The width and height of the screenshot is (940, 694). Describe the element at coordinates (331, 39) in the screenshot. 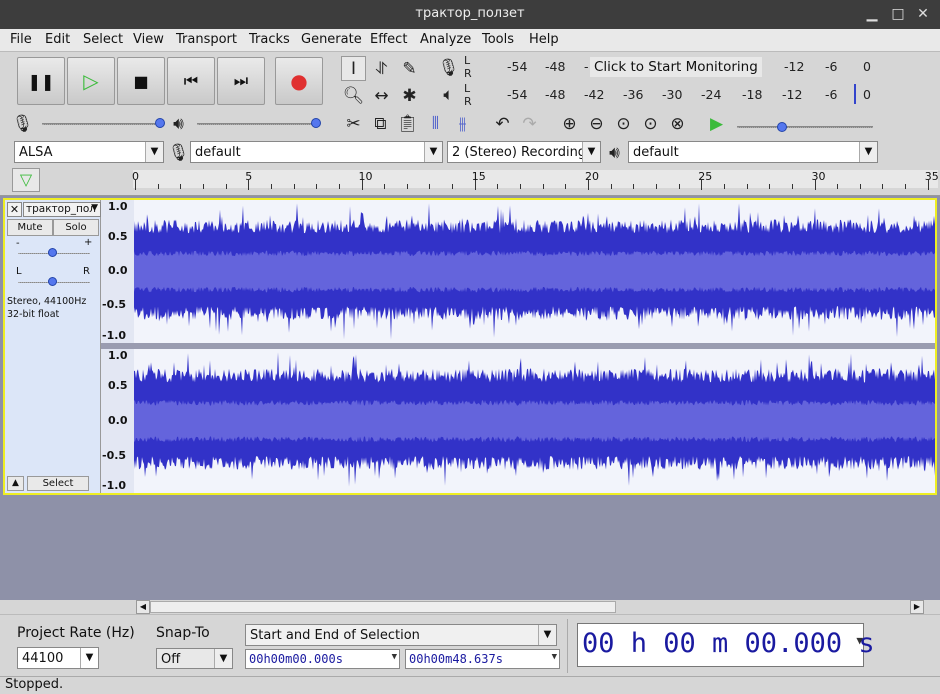

I see `menu-generate: Generate` at that location.